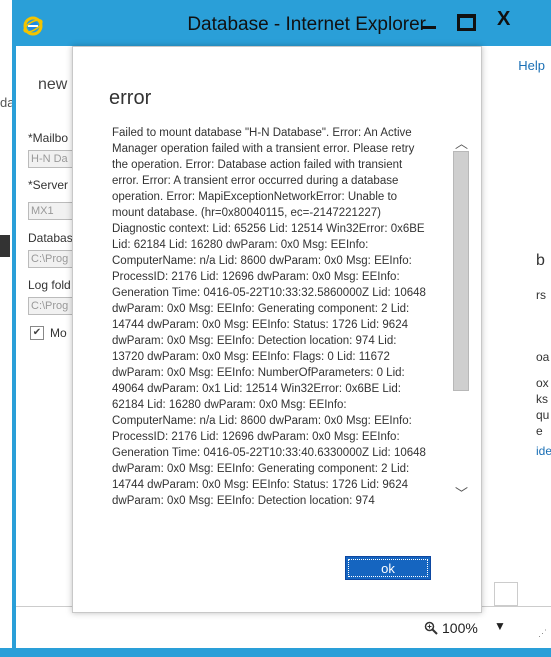 This screenshot has width=551, height=657. Describe the element at coordinates (52, 306) in the screenshot. I see `log-folder-field: C:\Prog` at that location.